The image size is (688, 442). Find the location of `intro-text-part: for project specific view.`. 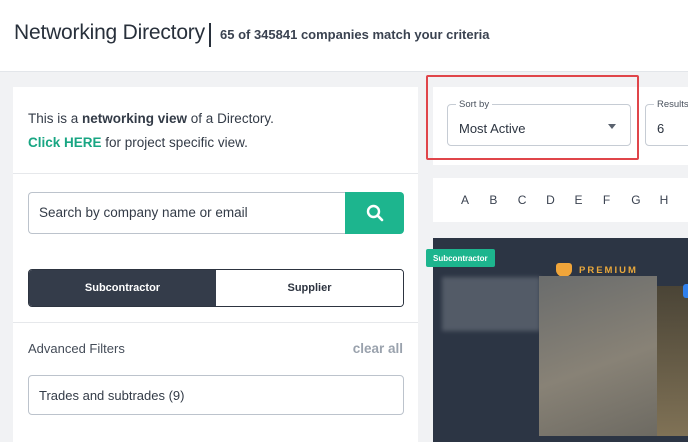

intro-text-part: for project specific view. is located at coordinates (174, 142).